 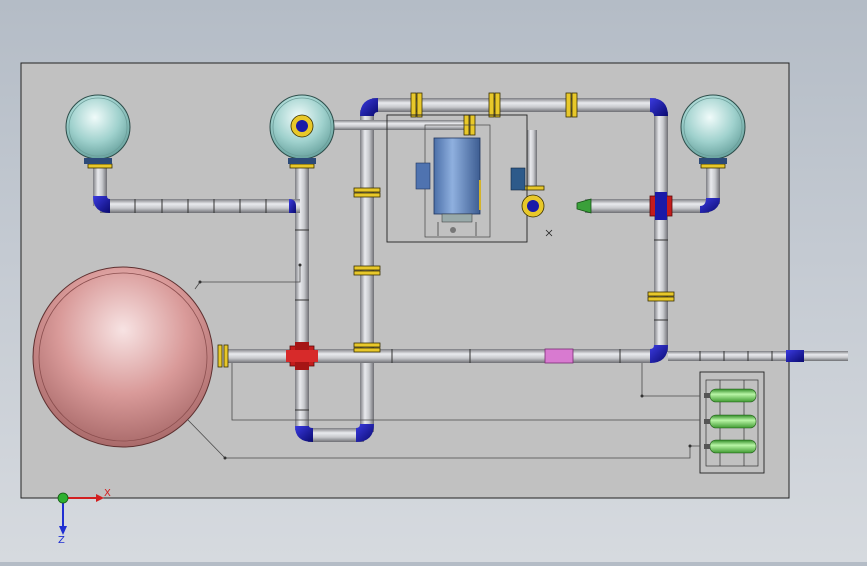 What do you see at coordinates (336, 435) in the screenshot?
I see `pipe-h-bottom-loop` at bounding box center [336, 435].